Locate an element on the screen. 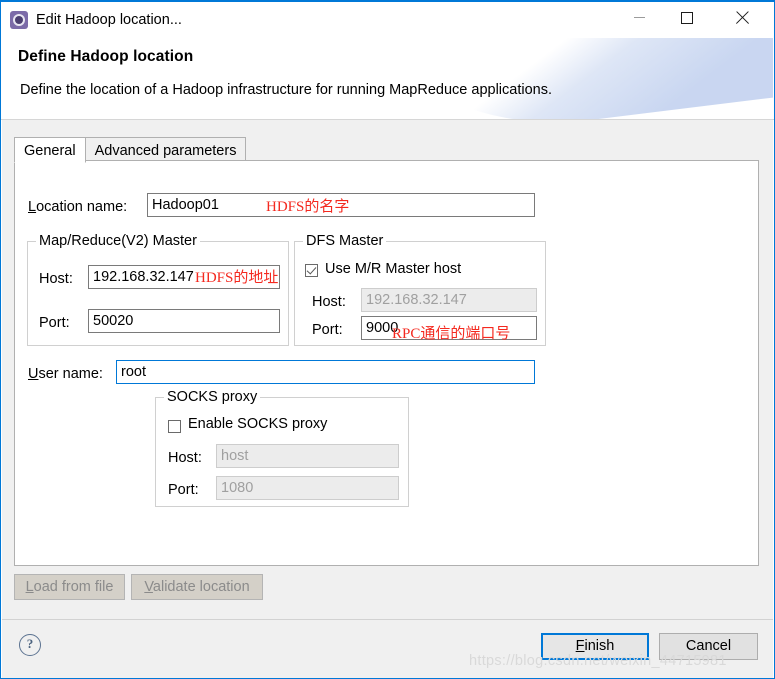  minimize-icon is located at coordinates (639, 17).